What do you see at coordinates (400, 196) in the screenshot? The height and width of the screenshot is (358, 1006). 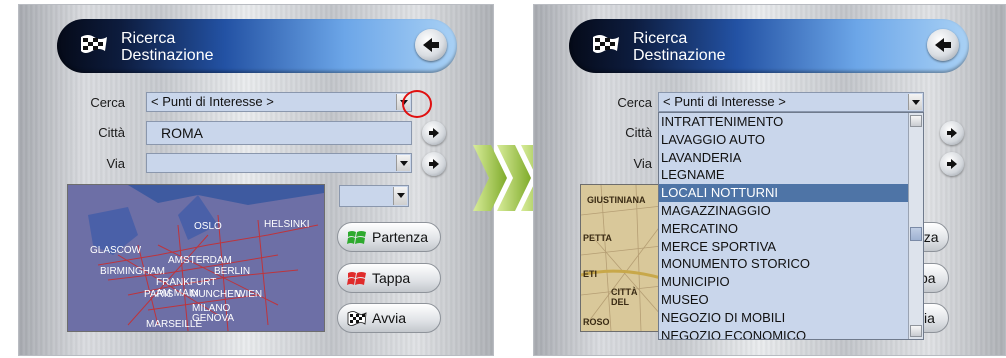 I see `zoom-dropdown-button` at bounding box center [400, 196].